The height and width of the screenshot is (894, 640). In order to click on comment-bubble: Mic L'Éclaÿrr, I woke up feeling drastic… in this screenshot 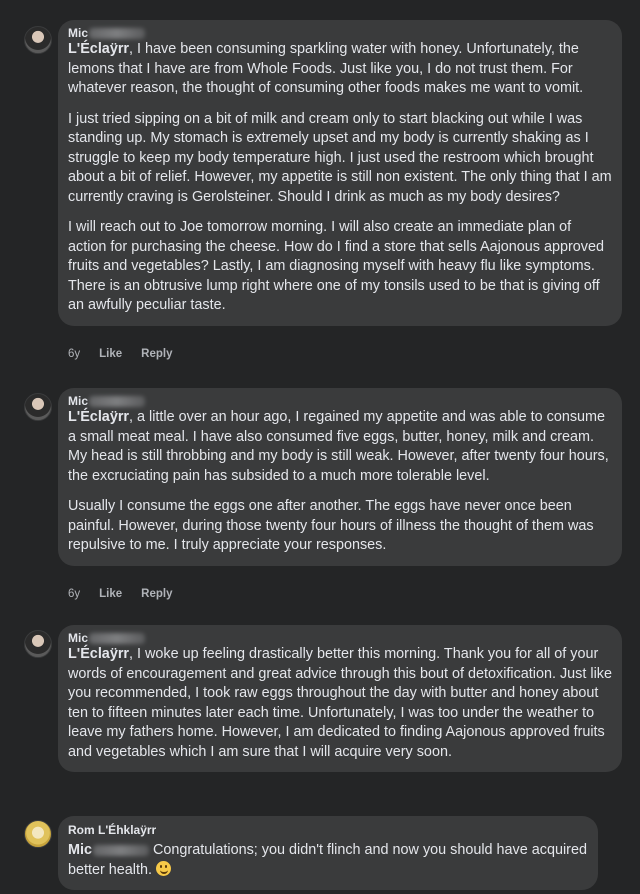, I will do `click(340, 698)`.